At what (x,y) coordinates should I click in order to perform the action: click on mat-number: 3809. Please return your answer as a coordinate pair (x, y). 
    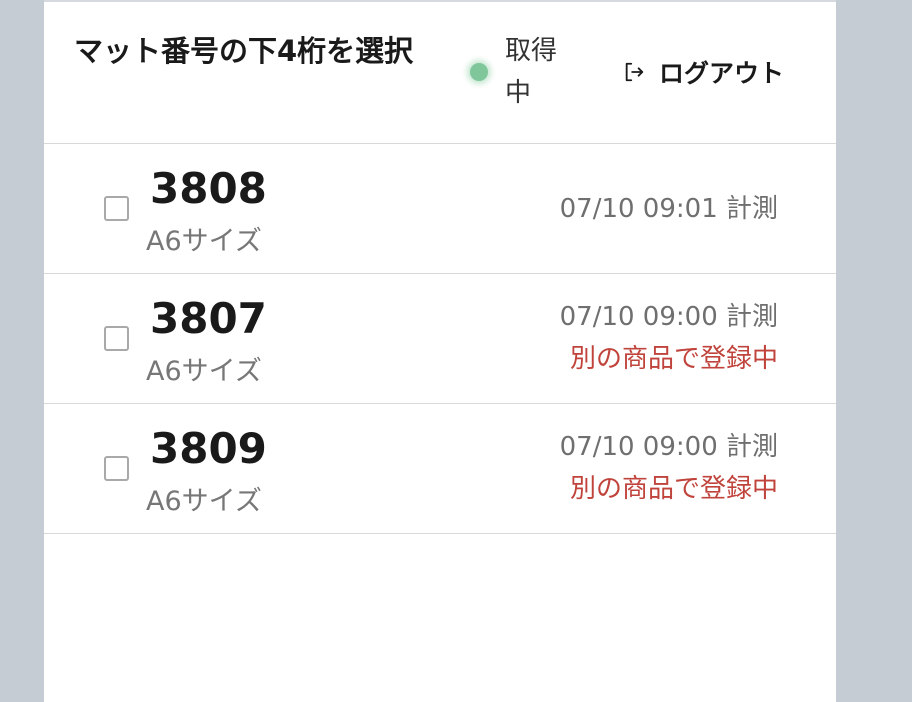
    Looking at the image, I should click on (208, 448).